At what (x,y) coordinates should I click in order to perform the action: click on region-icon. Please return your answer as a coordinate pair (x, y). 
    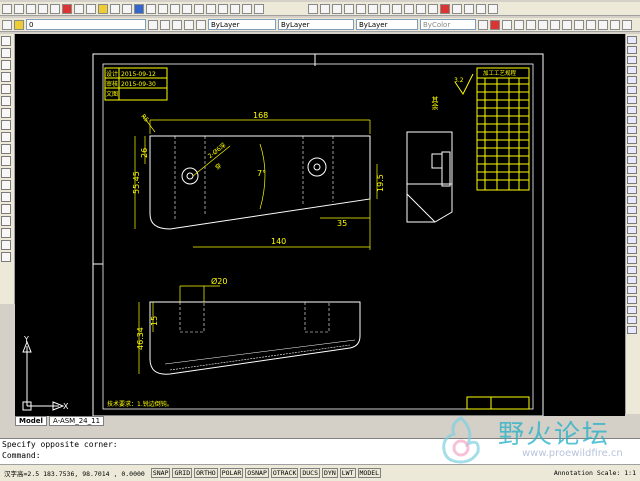
    Looking at the image, I should click on (6, 233).